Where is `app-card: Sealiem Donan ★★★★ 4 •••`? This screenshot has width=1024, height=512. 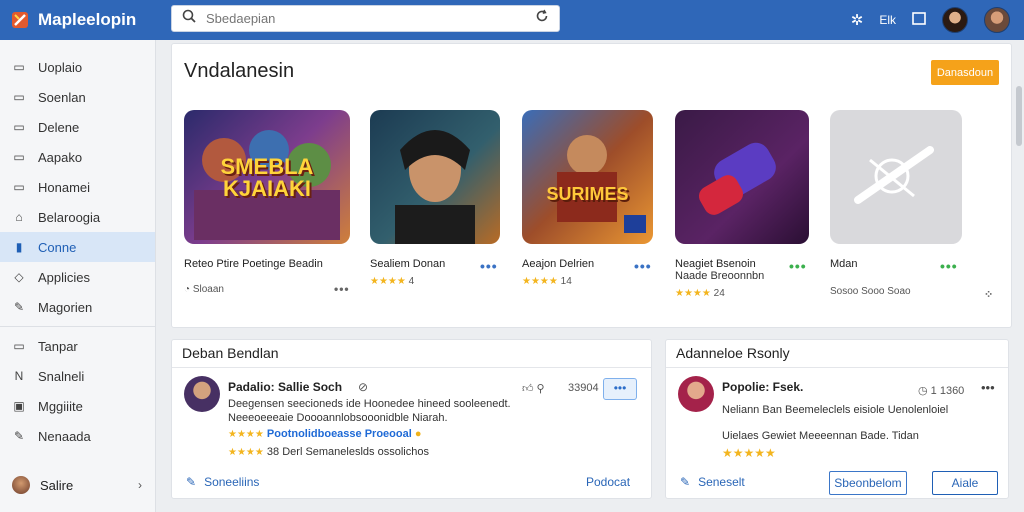
app-card: Sealiem Donan ★★★★ 4 ••• is located at coordinates (445, 198).